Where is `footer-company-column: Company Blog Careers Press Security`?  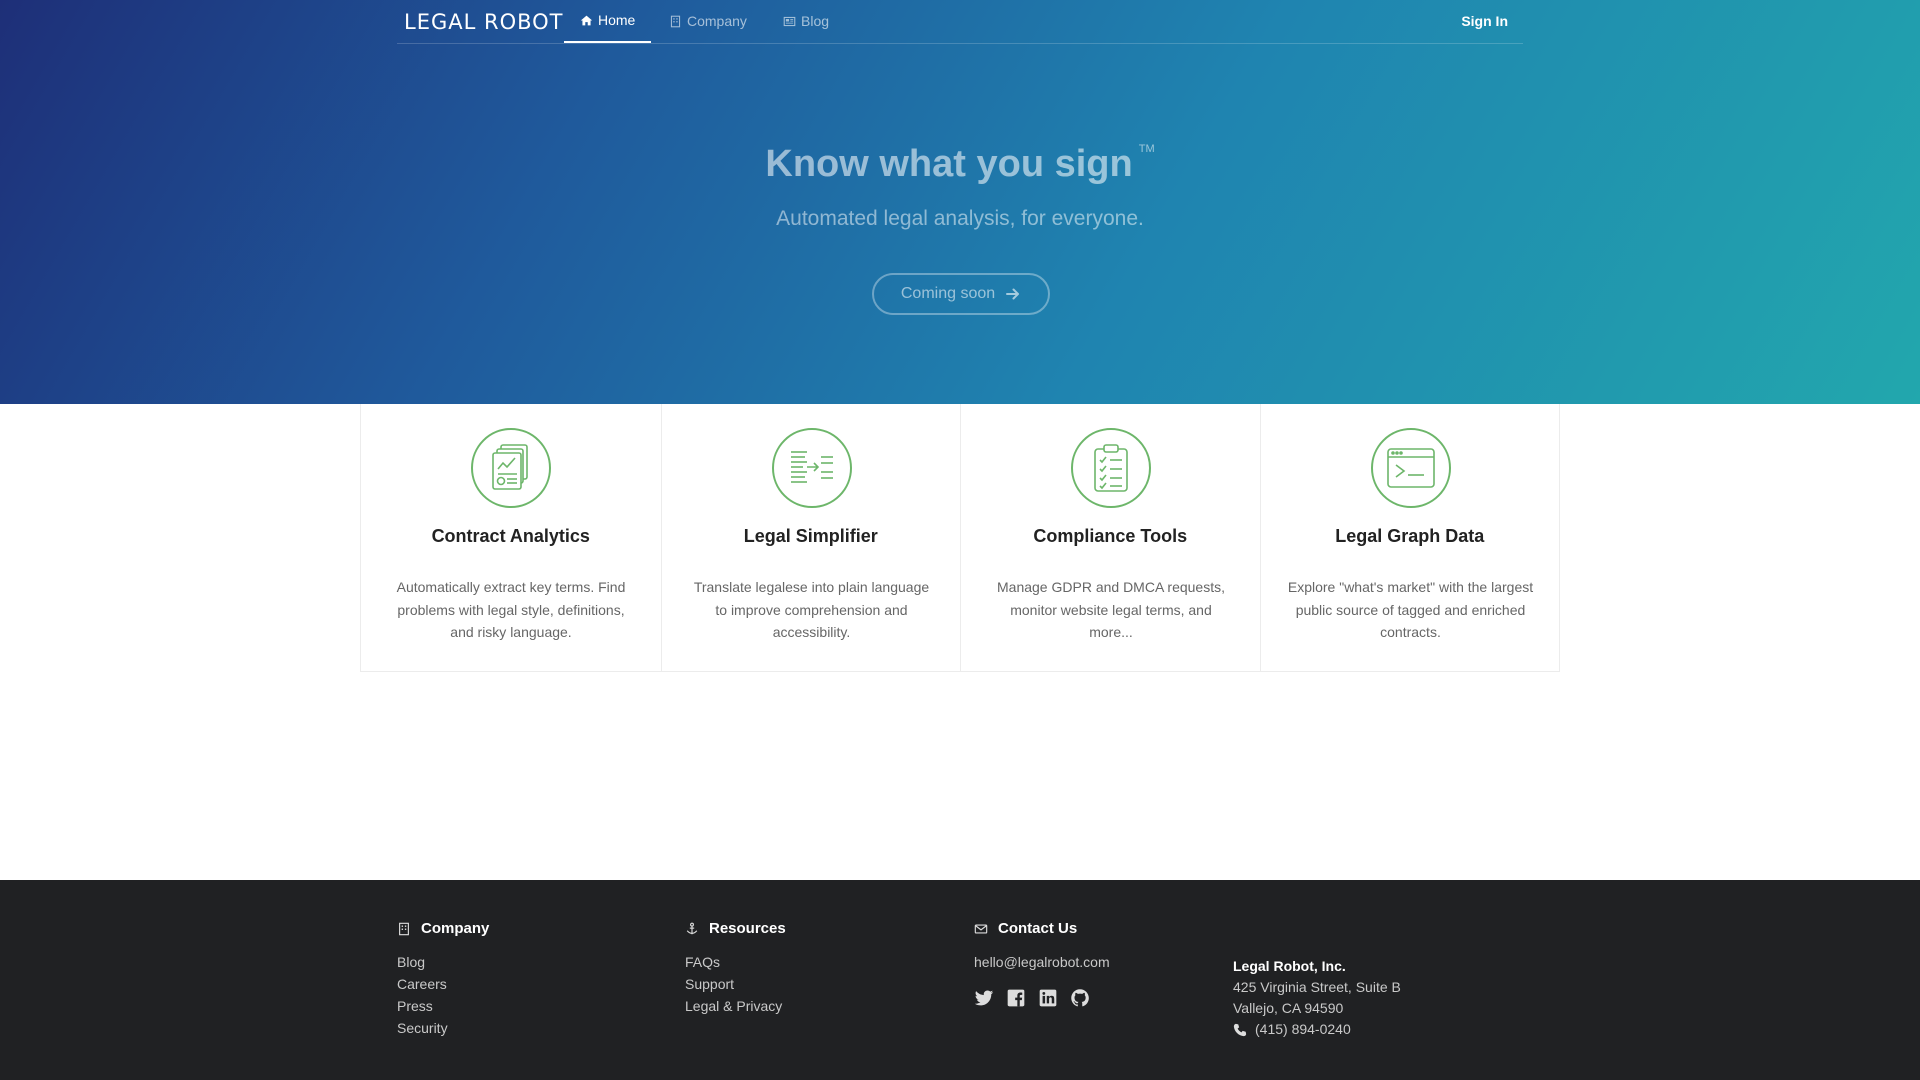 footer-company-column: Company Blog Careers Press Security is located at coordinates (443, 979).